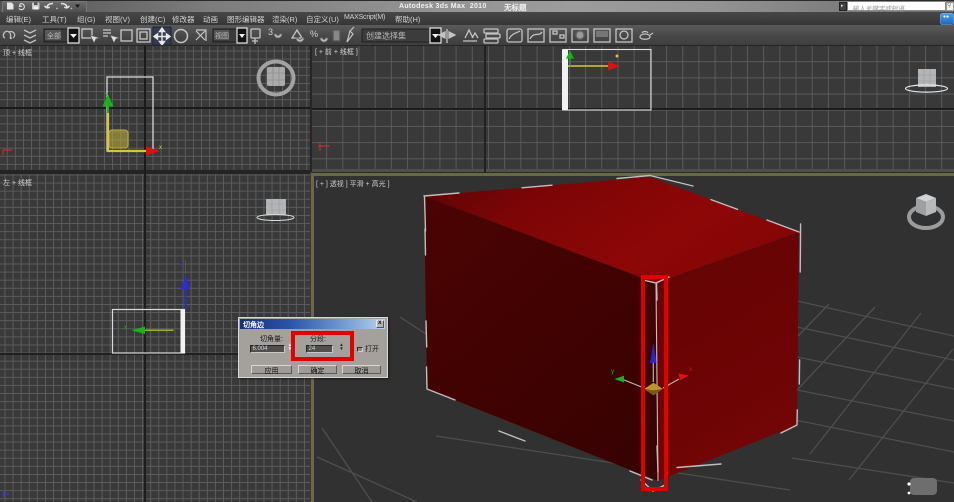  I want to click on svg-text: 创建选择集, so click(386, 36).